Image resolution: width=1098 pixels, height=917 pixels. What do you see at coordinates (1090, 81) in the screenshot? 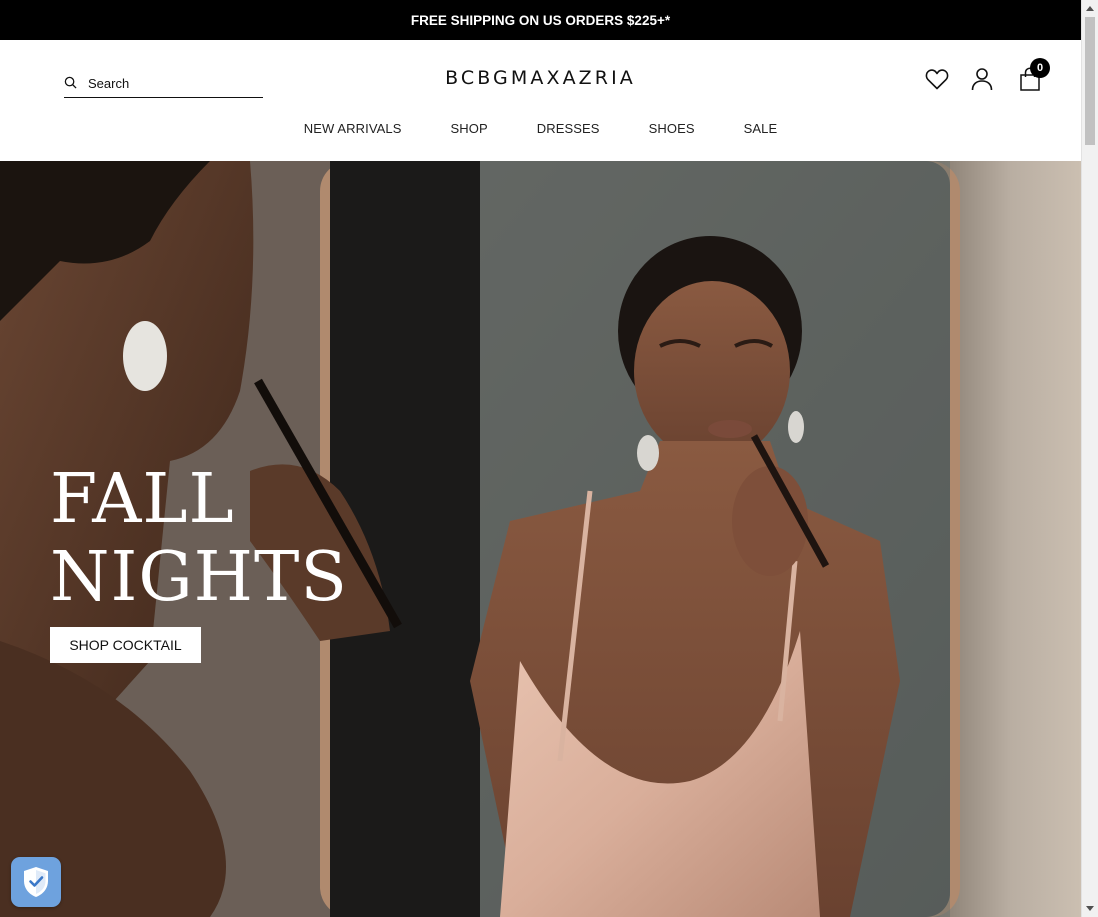
I see `scrollbar-thumb` at bounding box center [1090, 81].